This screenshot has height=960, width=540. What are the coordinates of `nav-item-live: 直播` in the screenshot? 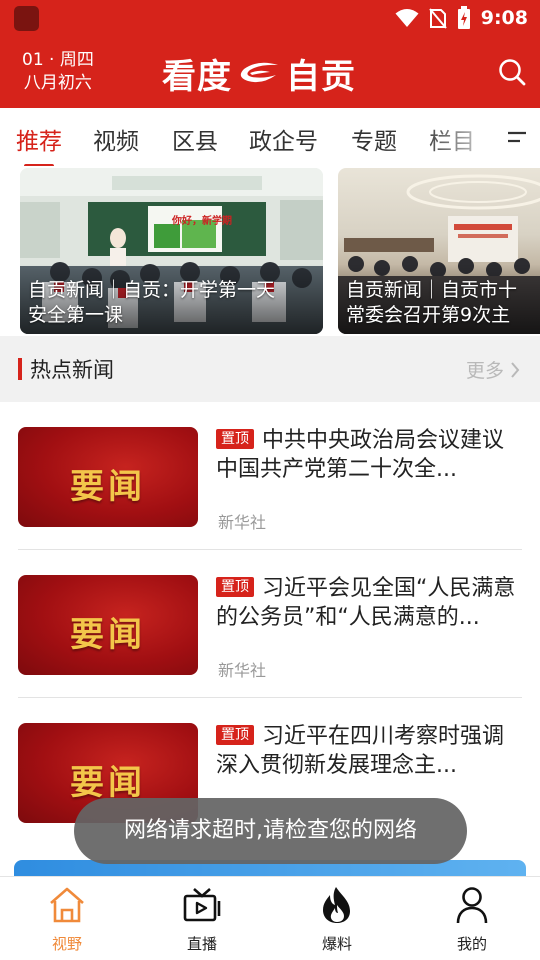 It's located at (202, 919).